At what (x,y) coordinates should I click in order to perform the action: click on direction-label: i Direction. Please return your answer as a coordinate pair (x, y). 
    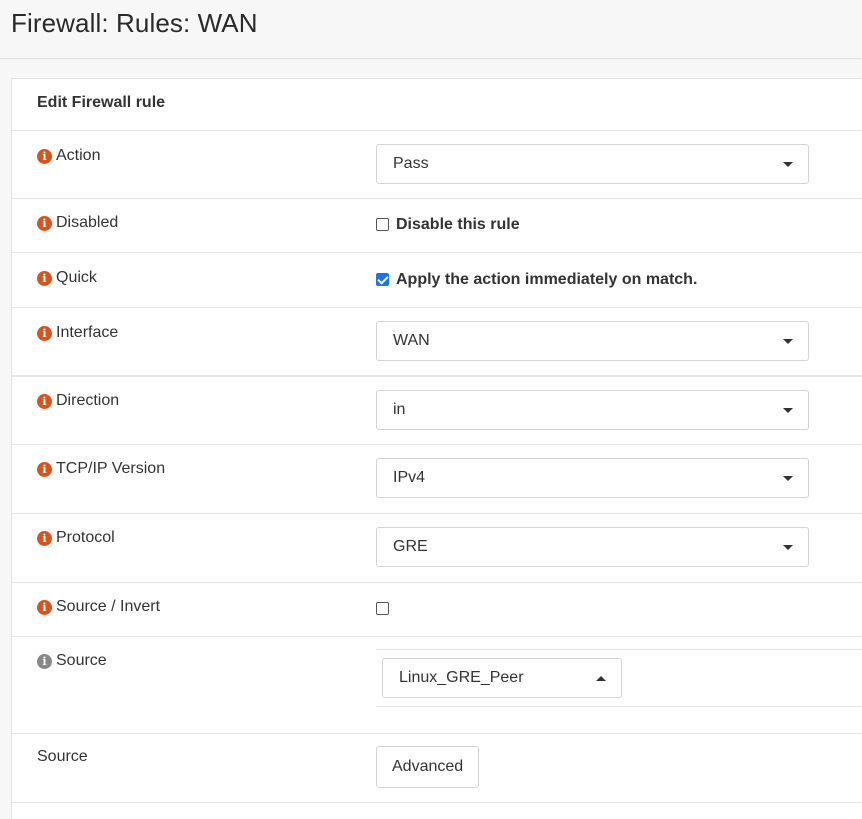
    Looking at the image, I should click on (78, 401).